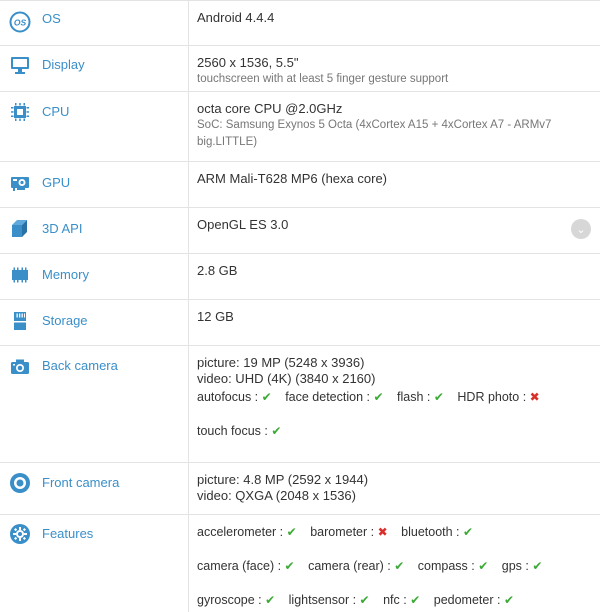 This screenshot has height=612, width=600. Describe the element at coordinates (20, 483) in the screenshot. I see `front-camera-icon` at that location.